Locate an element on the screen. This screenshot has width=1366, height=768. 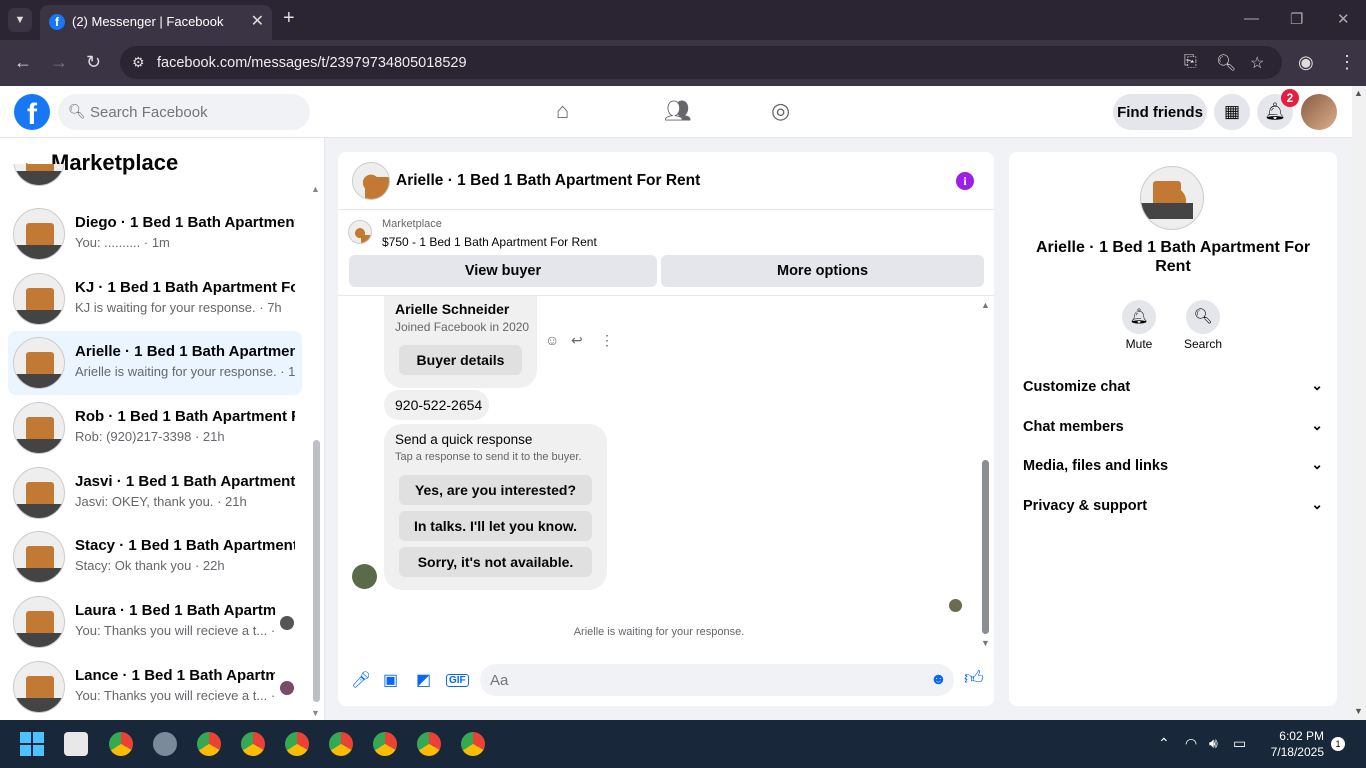
battery-icon: ▭ is located at coordinates (1239, 743).